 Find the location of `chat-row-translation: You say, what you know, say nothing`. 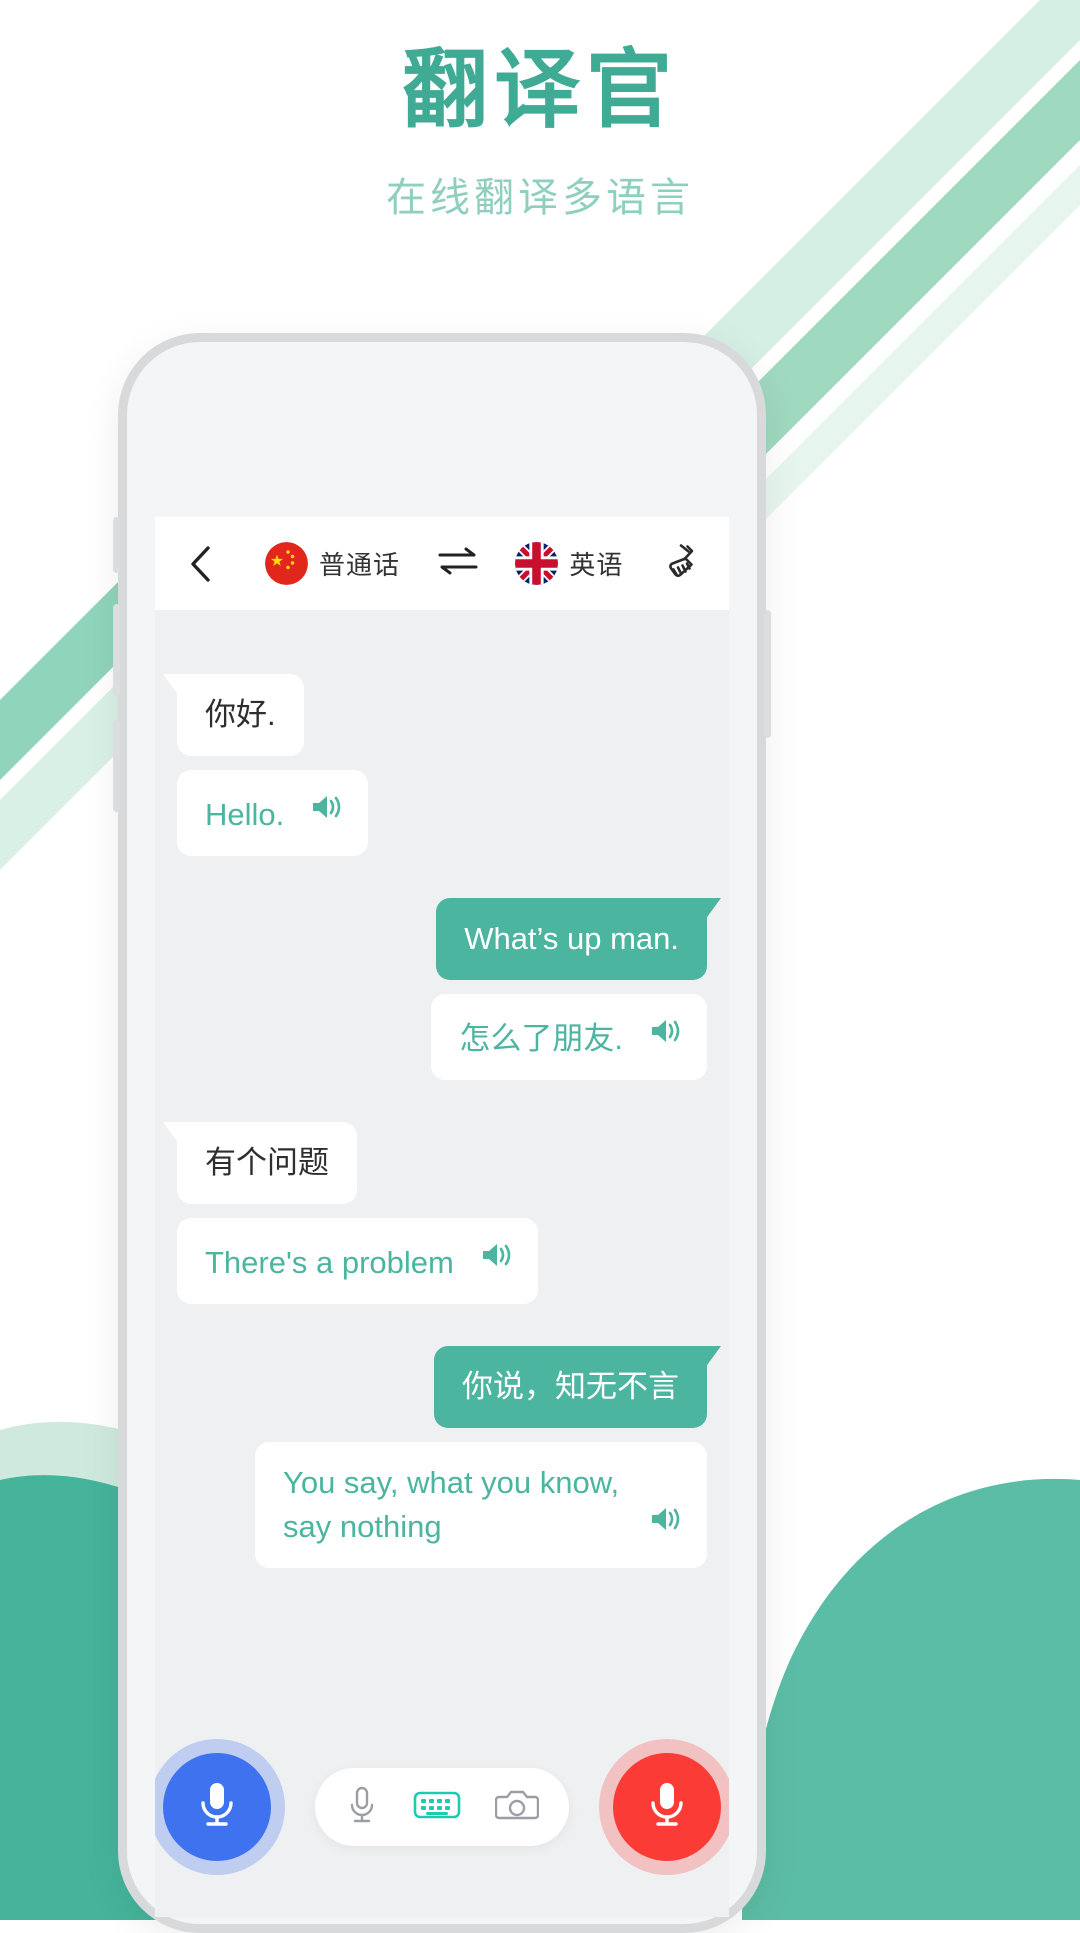

chat-row-translation: You say, what you know, say nothing is located at coordinates (442, 1505).